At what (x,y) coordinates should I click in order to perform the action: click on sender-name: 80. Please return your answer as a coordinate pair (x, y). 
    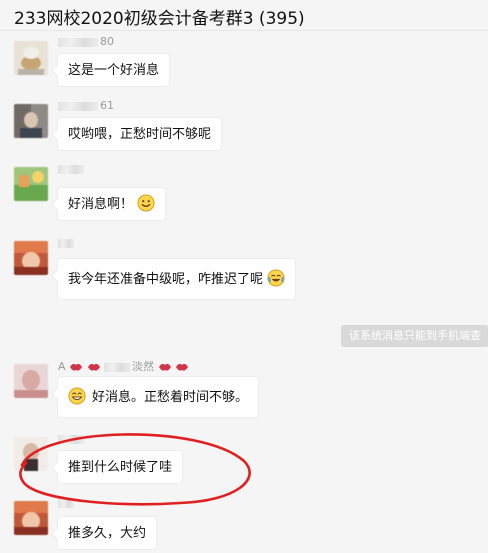
    Looking at the image, I should click on (86, 41).